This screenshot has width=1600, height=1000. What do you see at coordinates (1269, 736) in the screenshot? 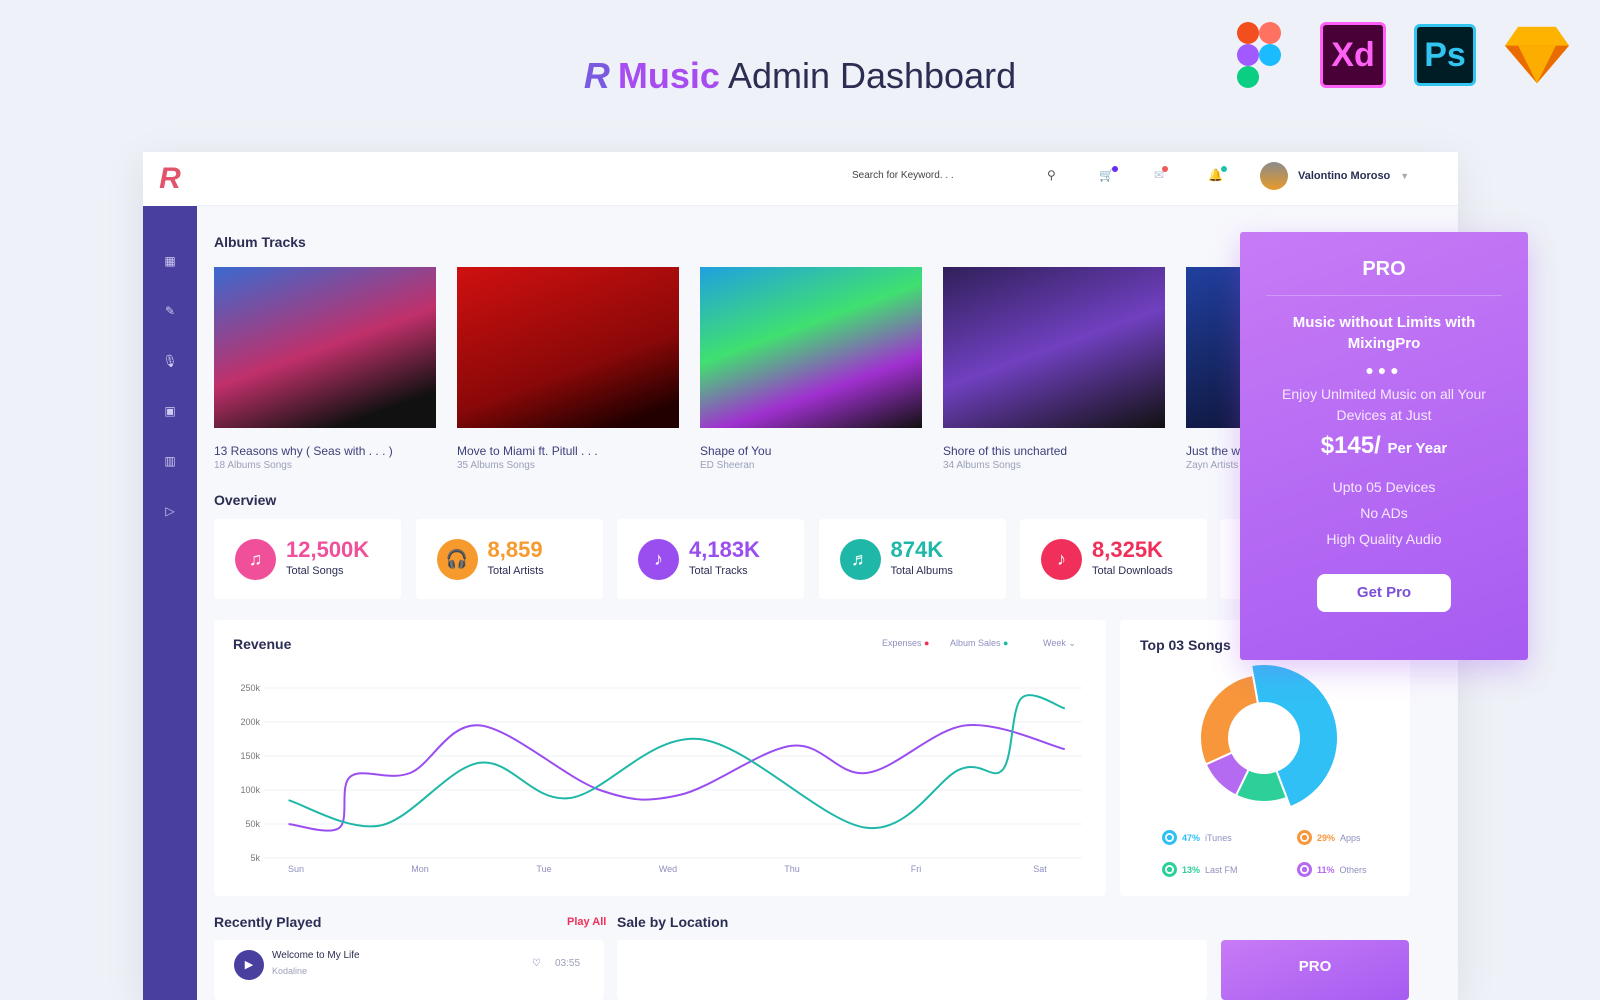
I see `donut-chart` at bounding box center [1269, 736].